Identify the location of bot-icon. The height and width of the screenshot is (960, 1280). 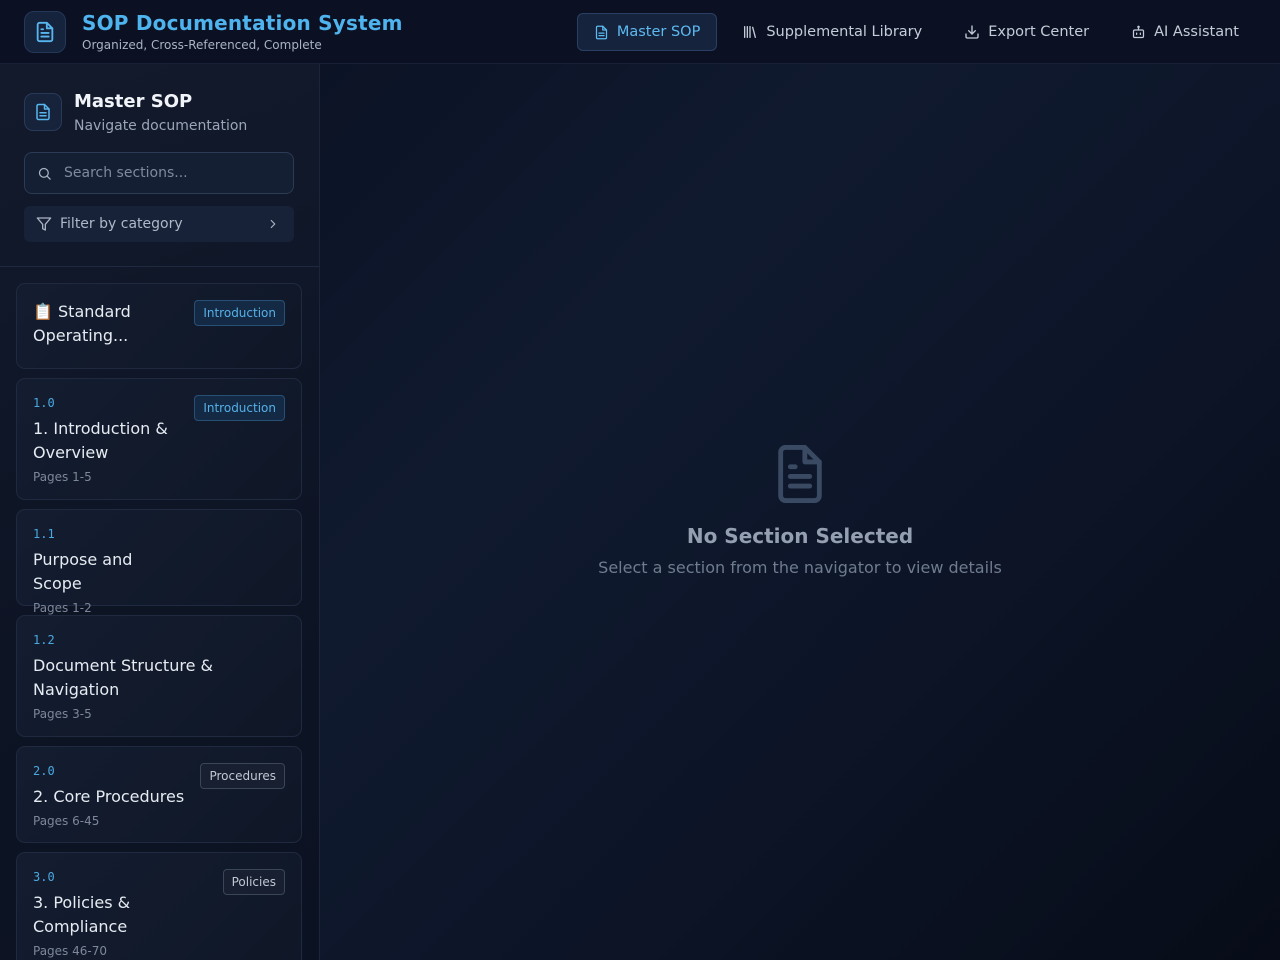
(1139, 31).